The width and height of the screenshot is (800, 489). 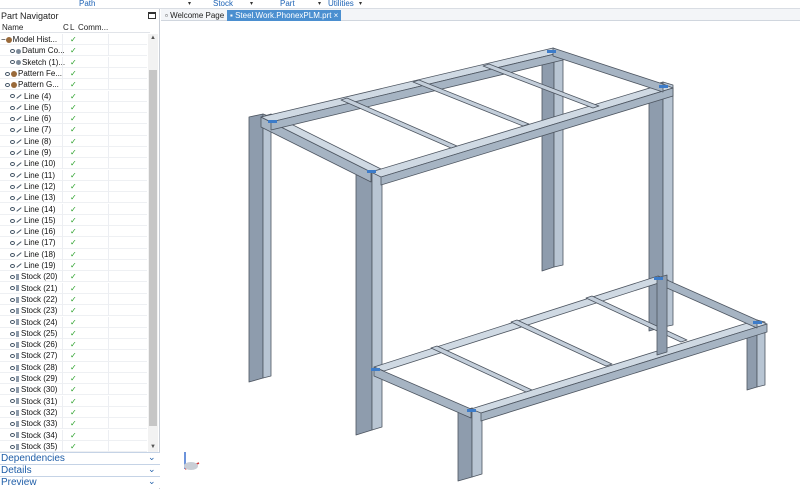 What do you see at coordinates (287, 4) in the screenshot?
I see `ribbon-part: Part` at bounding box center [287, 4].